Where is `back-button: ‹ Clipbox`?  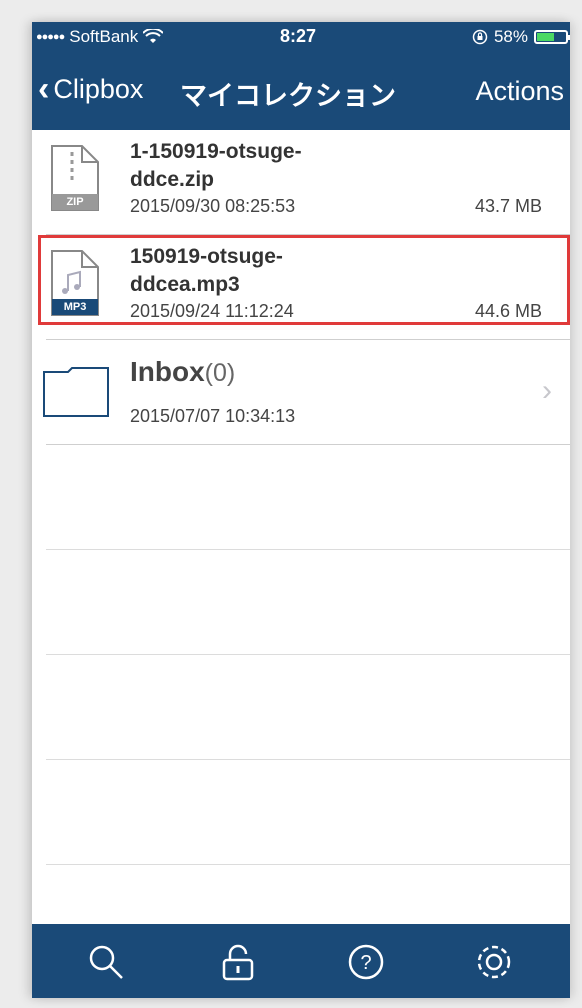
back-button: ‹ Clipbox is located at coordinates (90, 89).